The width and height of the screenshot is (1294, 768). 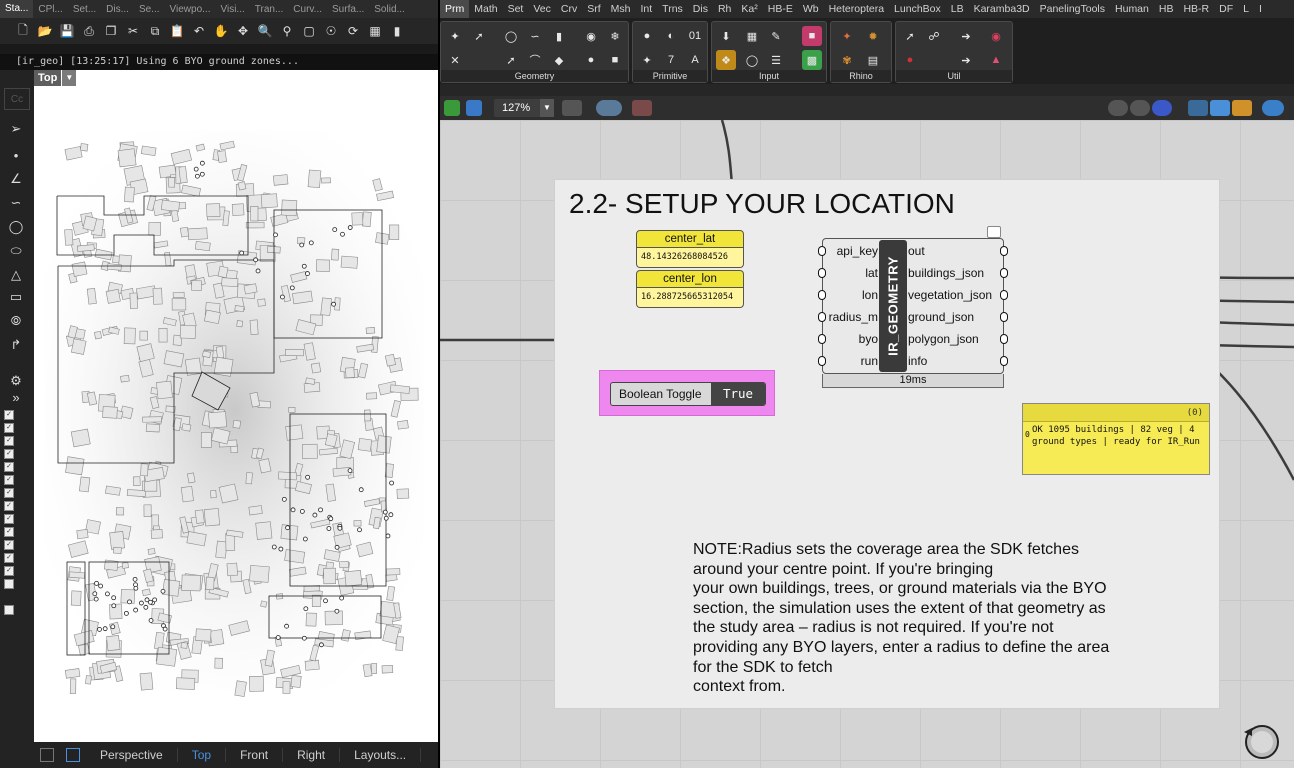 I want to click on gh-tab-hb-e: HB-E, so click(x=780, y=9).